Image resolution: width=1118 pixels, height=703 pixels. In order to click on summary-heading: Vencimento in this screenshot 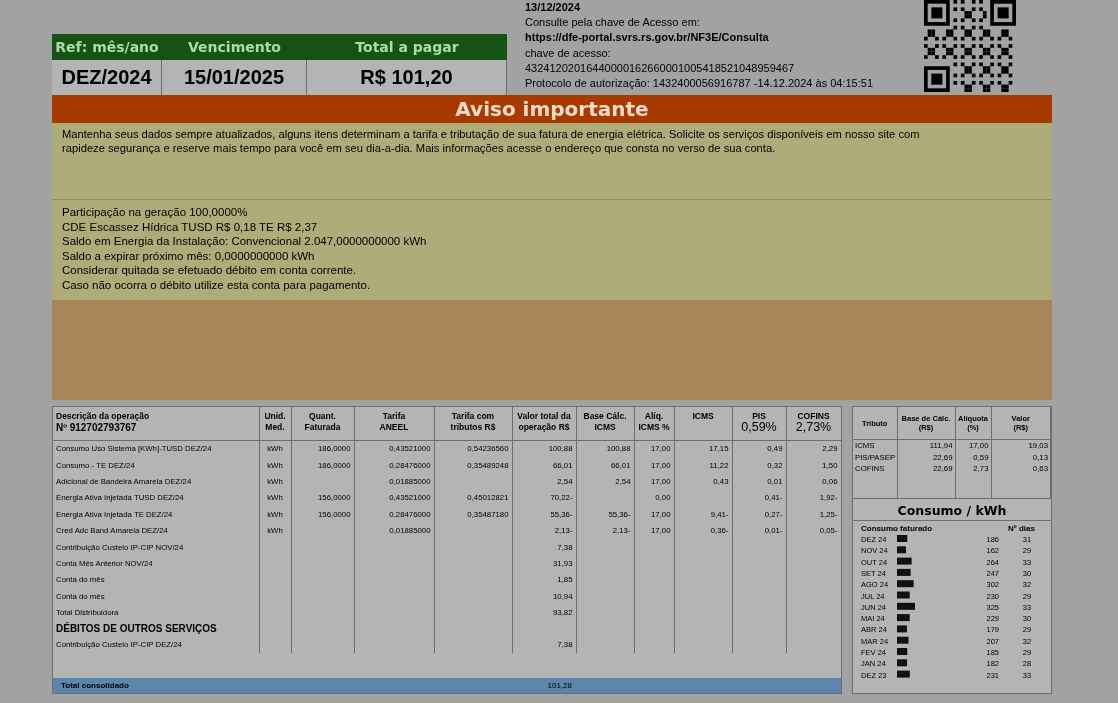, I will do `click(234, 47)`.